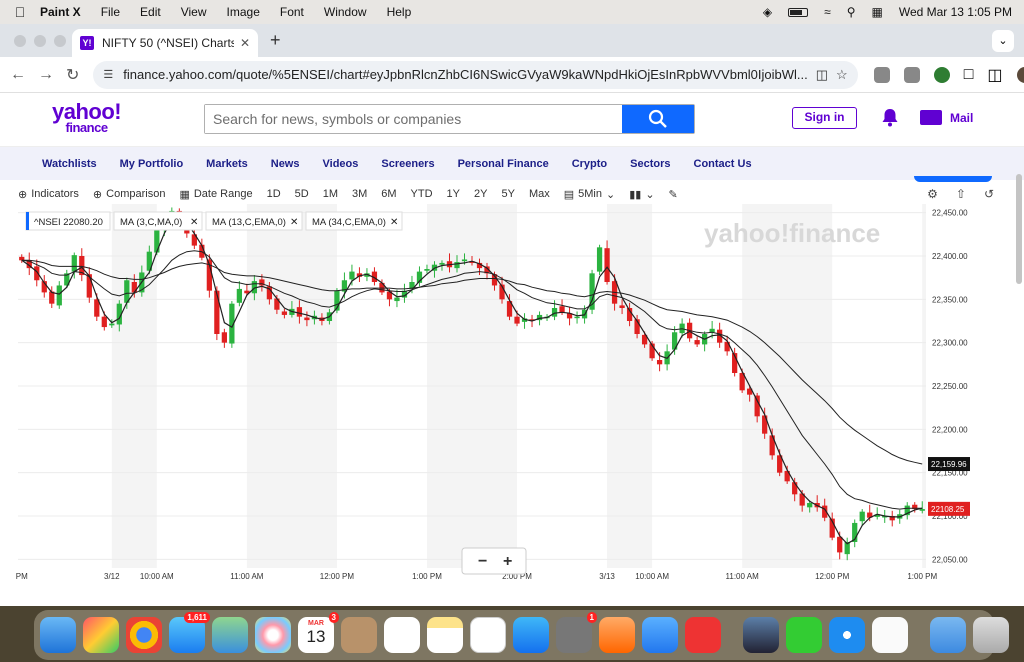 The width and height of the screenshot is (1024, 662). I want to click on notes-icon, so click(445, 635).